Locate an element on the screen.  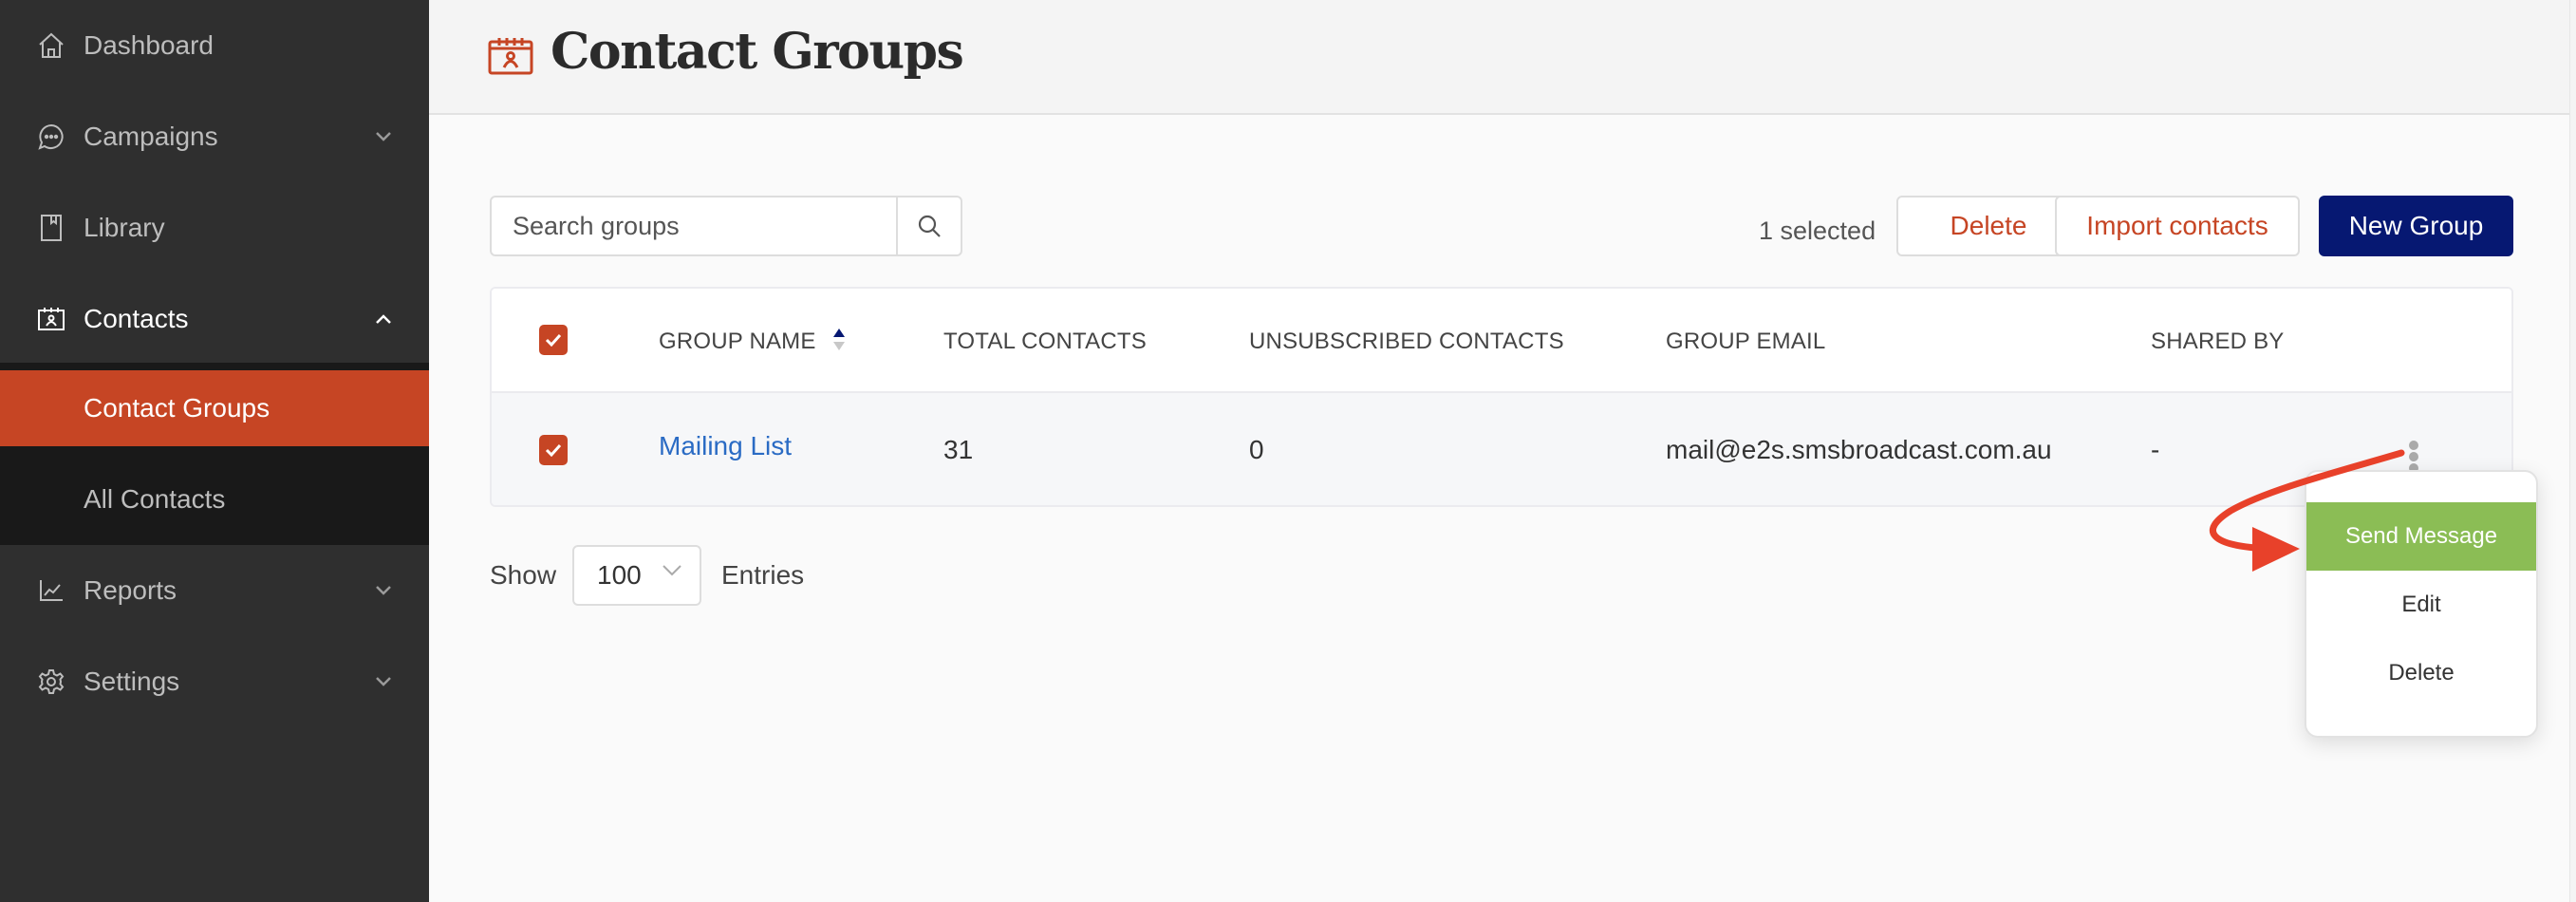
search-button is located at coordinates (928, 225).